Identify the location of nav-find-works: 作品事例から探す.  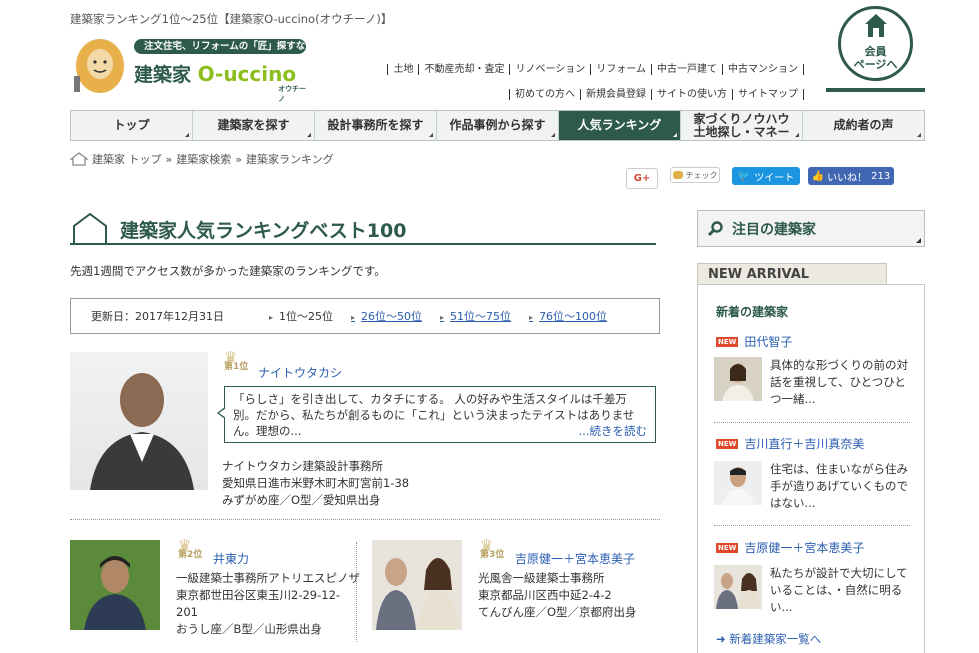
(498, 125).